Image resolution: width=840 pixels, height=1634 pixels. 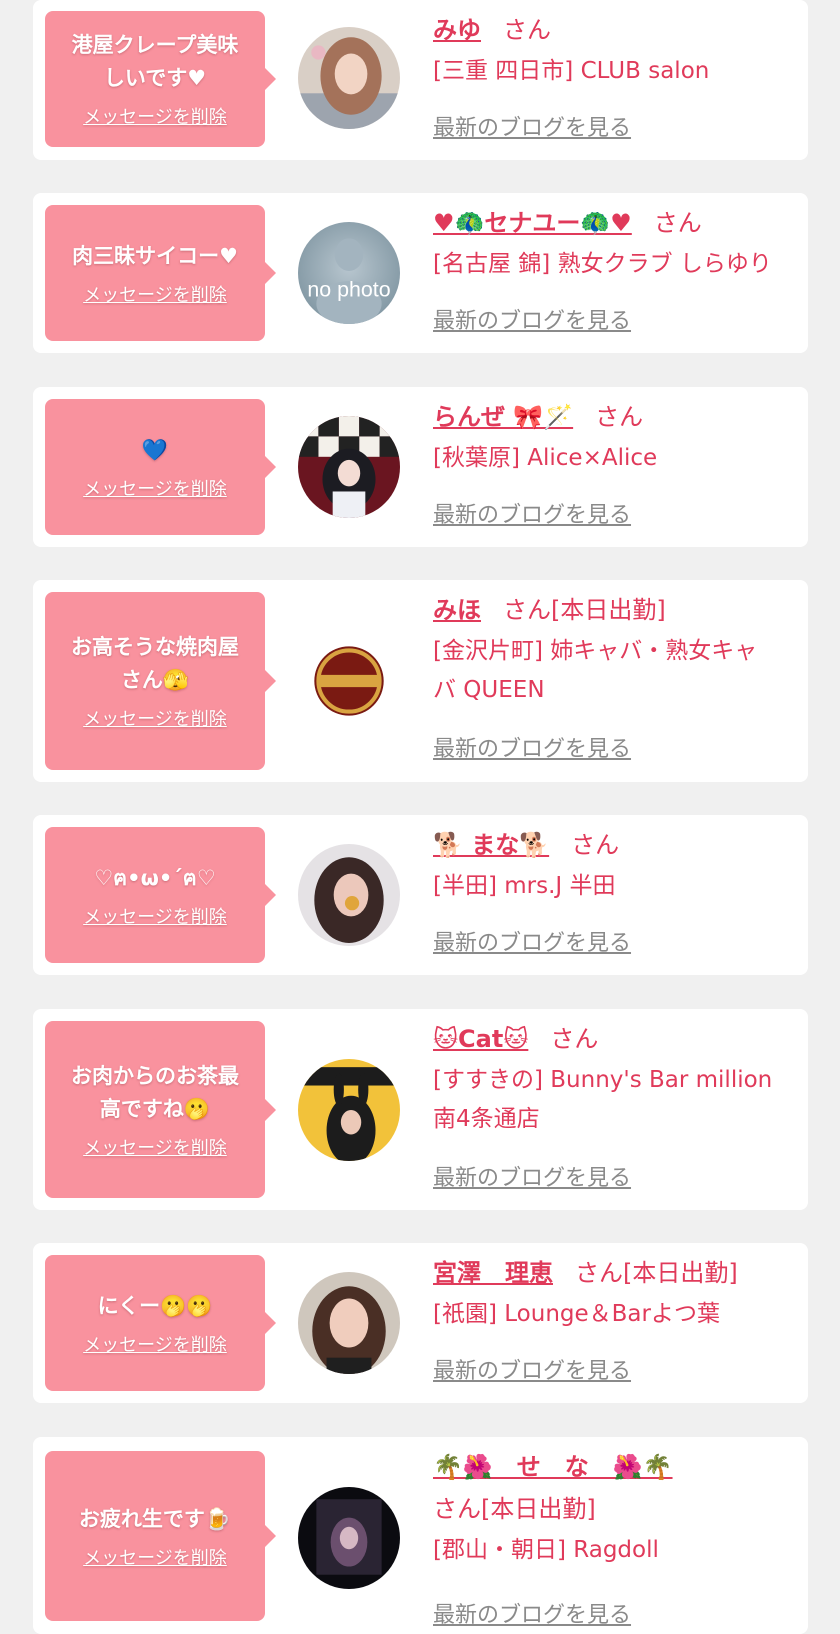 What do you see at coordinates (457, 610) in the screenshot?
I see `cast-name-link: みほ` at bounding box center [457, 610].